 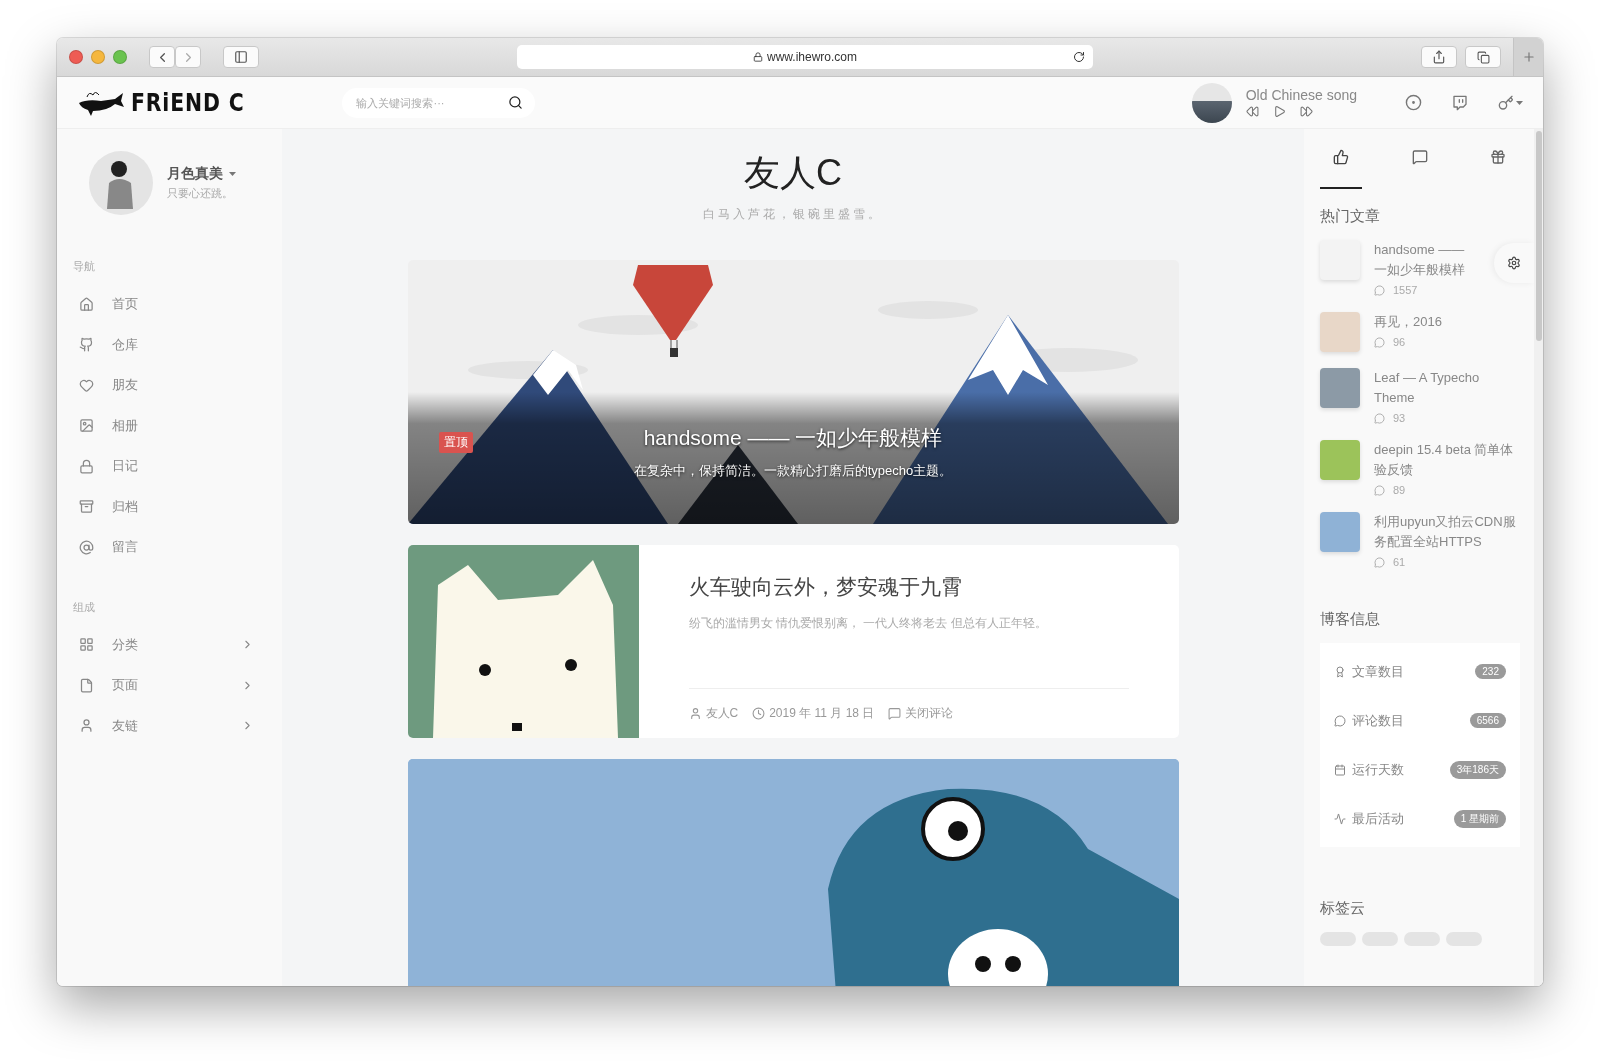 I want to click on info-label: 文章数目, so click(x=1378, y=671).